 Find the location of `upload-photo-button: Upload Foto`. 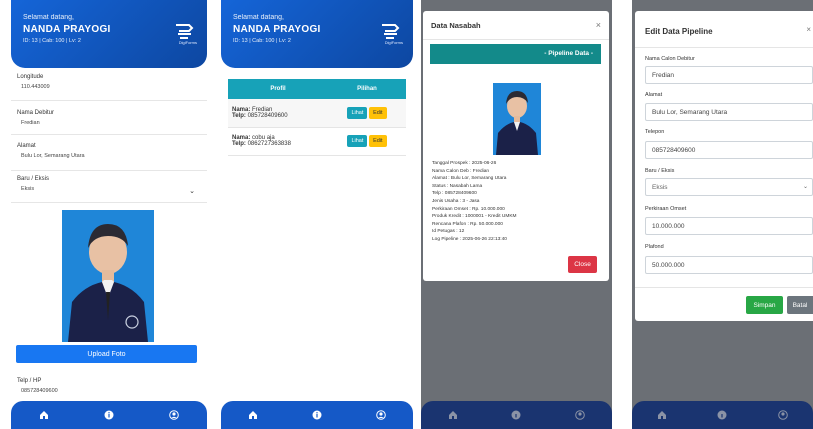

upload-photo-button: Upload Foto is located at coordinates (106, 354).